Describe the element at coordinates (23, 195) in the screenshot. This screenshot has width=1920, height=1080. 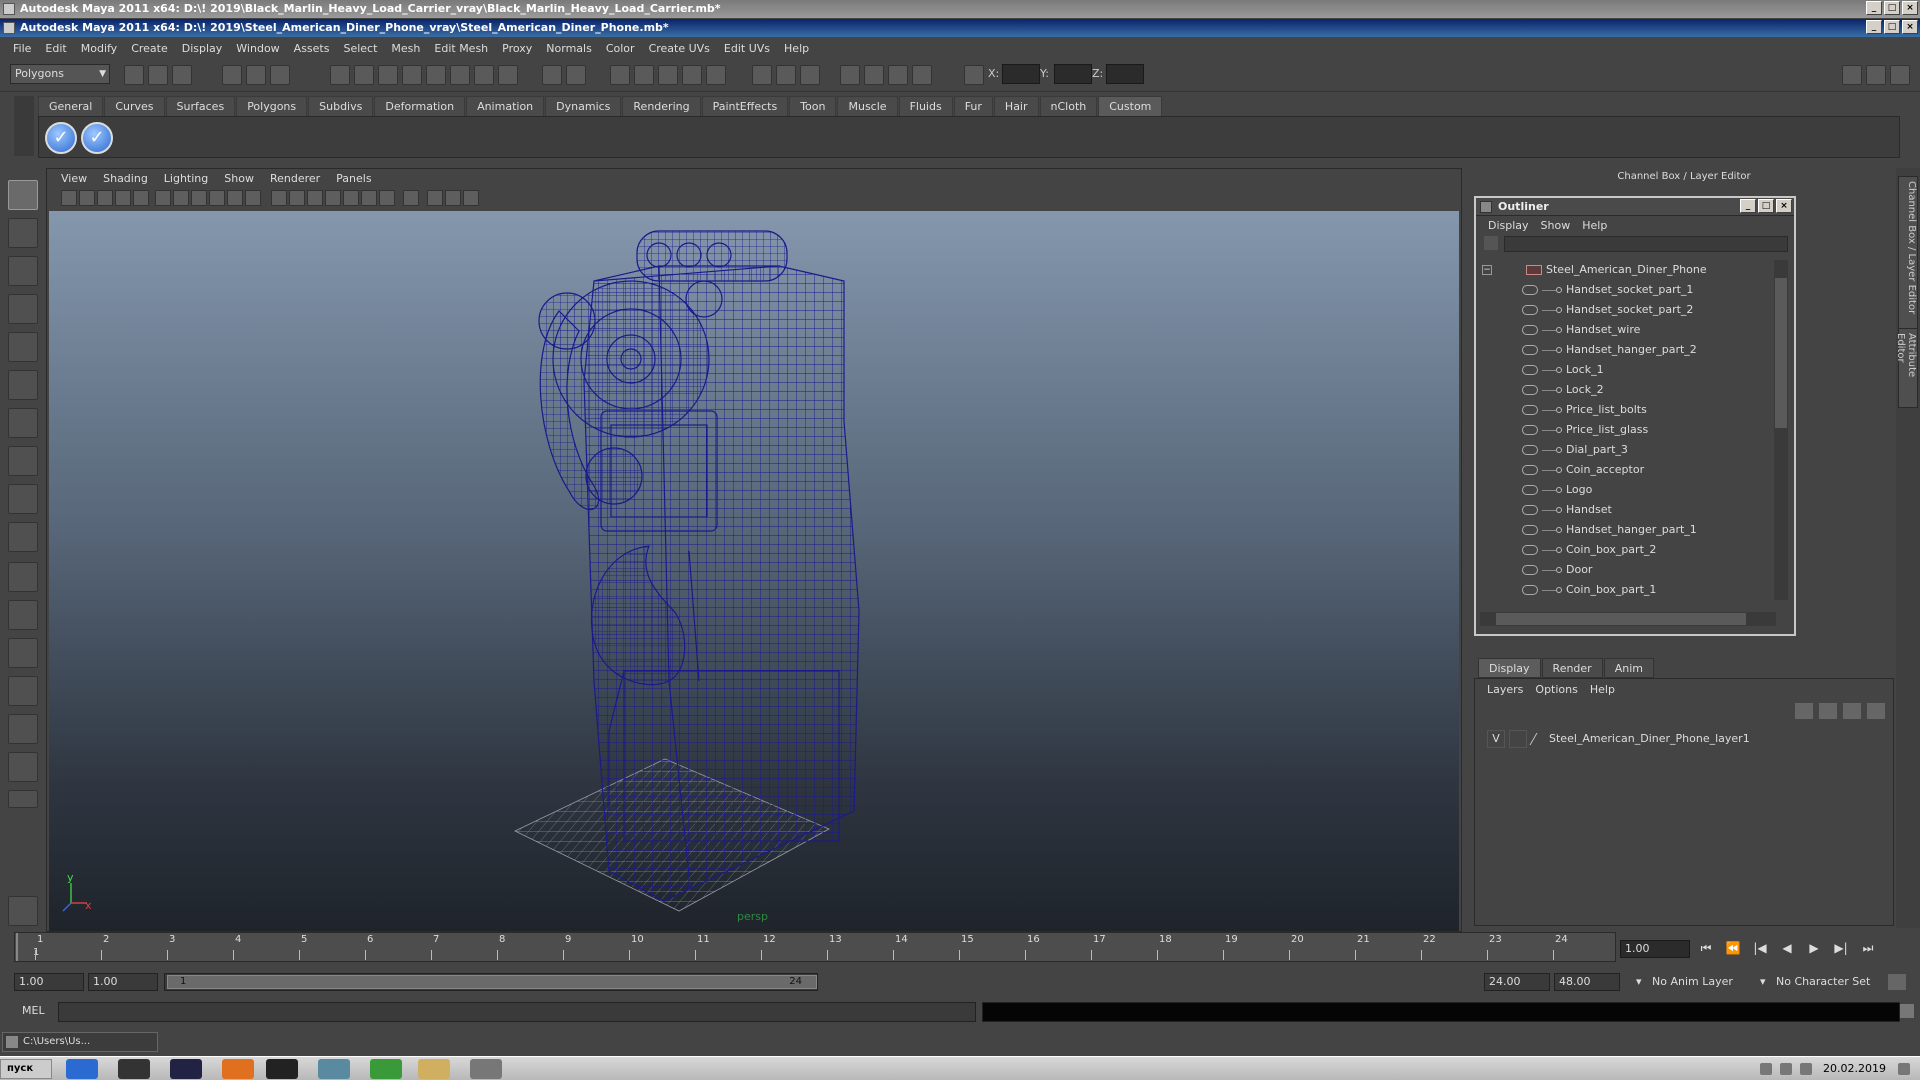
I see `select-tool-icon` at that location.